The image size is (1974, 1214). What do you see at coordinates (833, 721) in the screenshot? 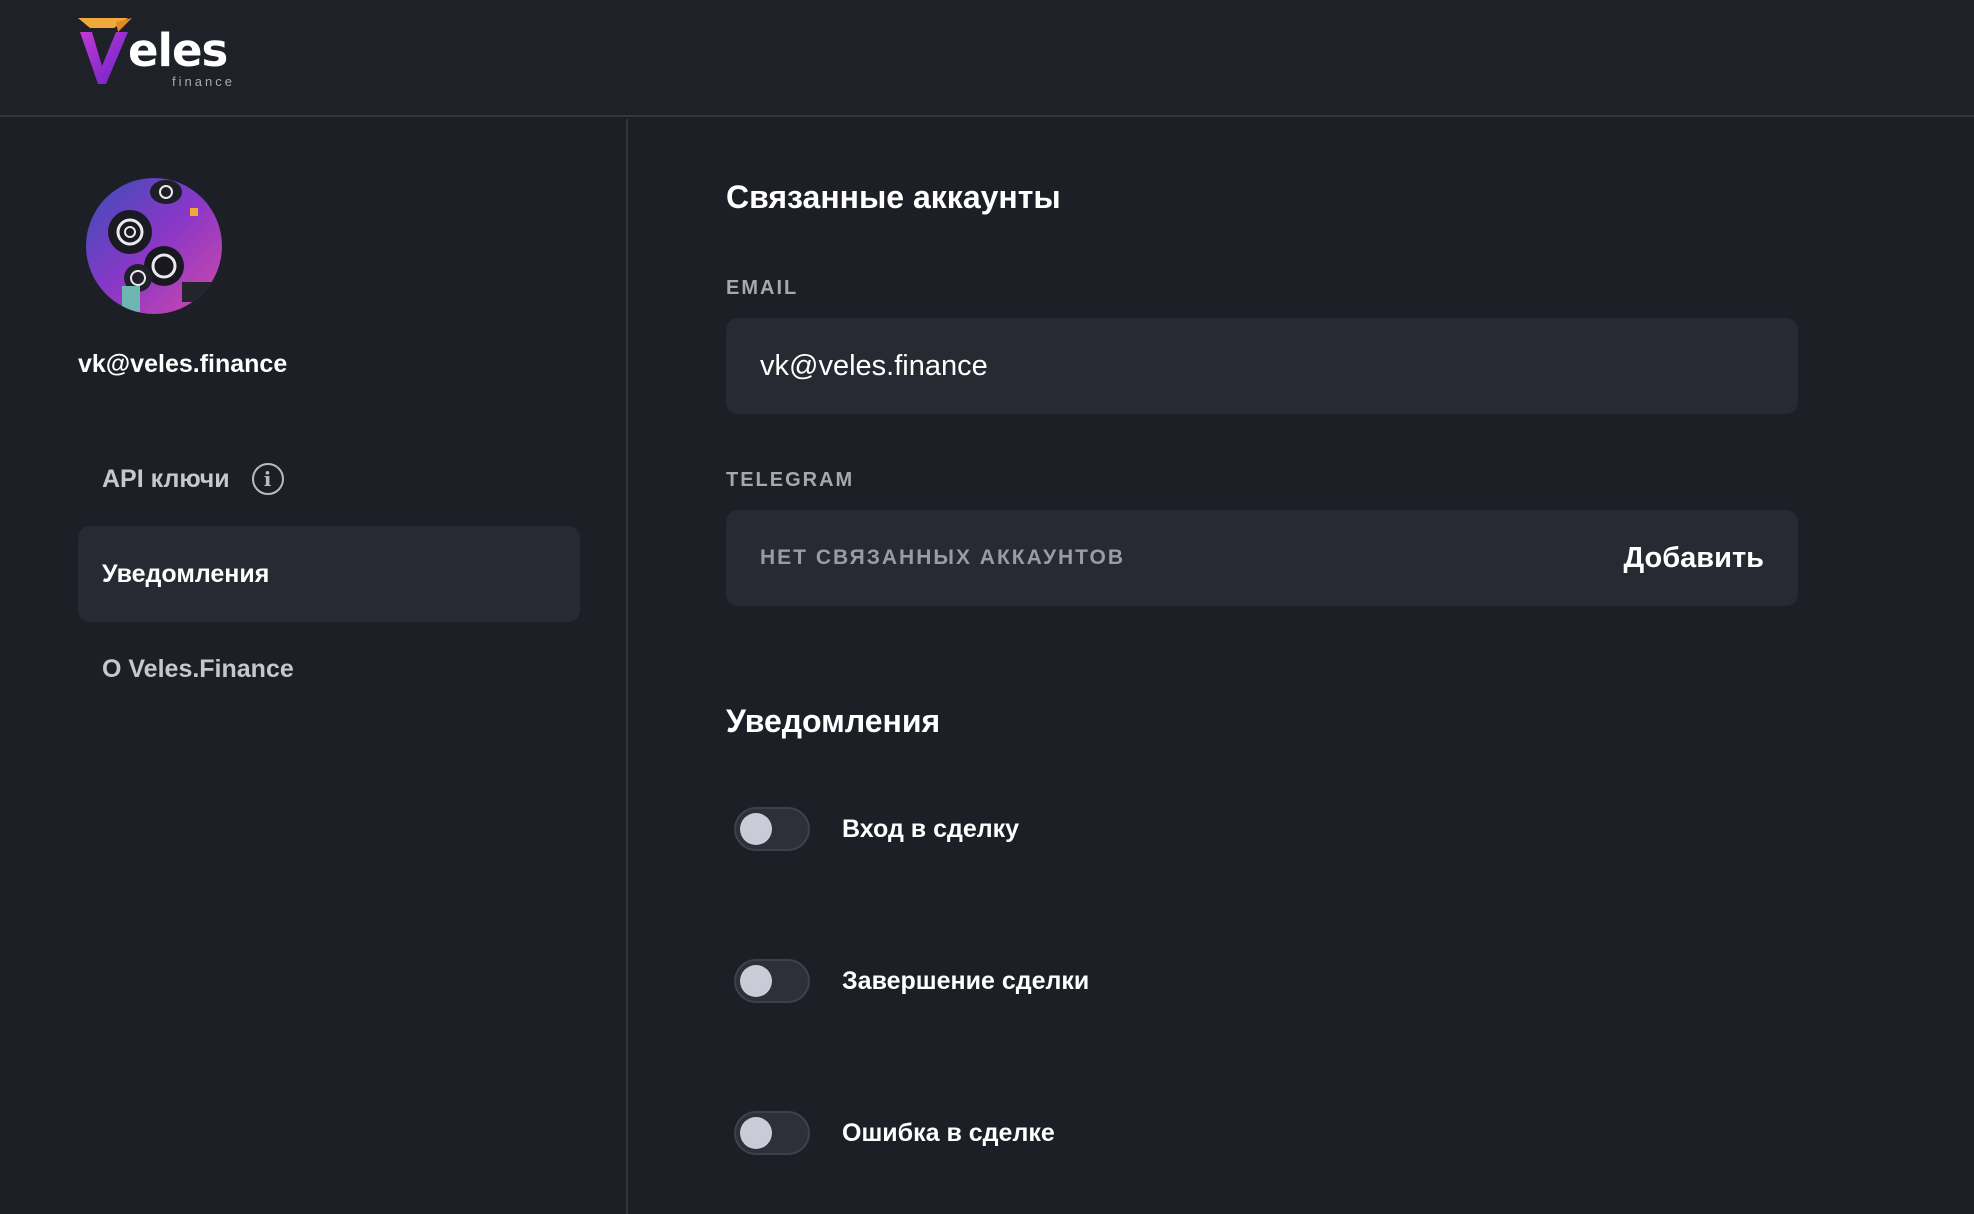
I see `notifications-title: Уведомления` at bounding box center [833, 721].